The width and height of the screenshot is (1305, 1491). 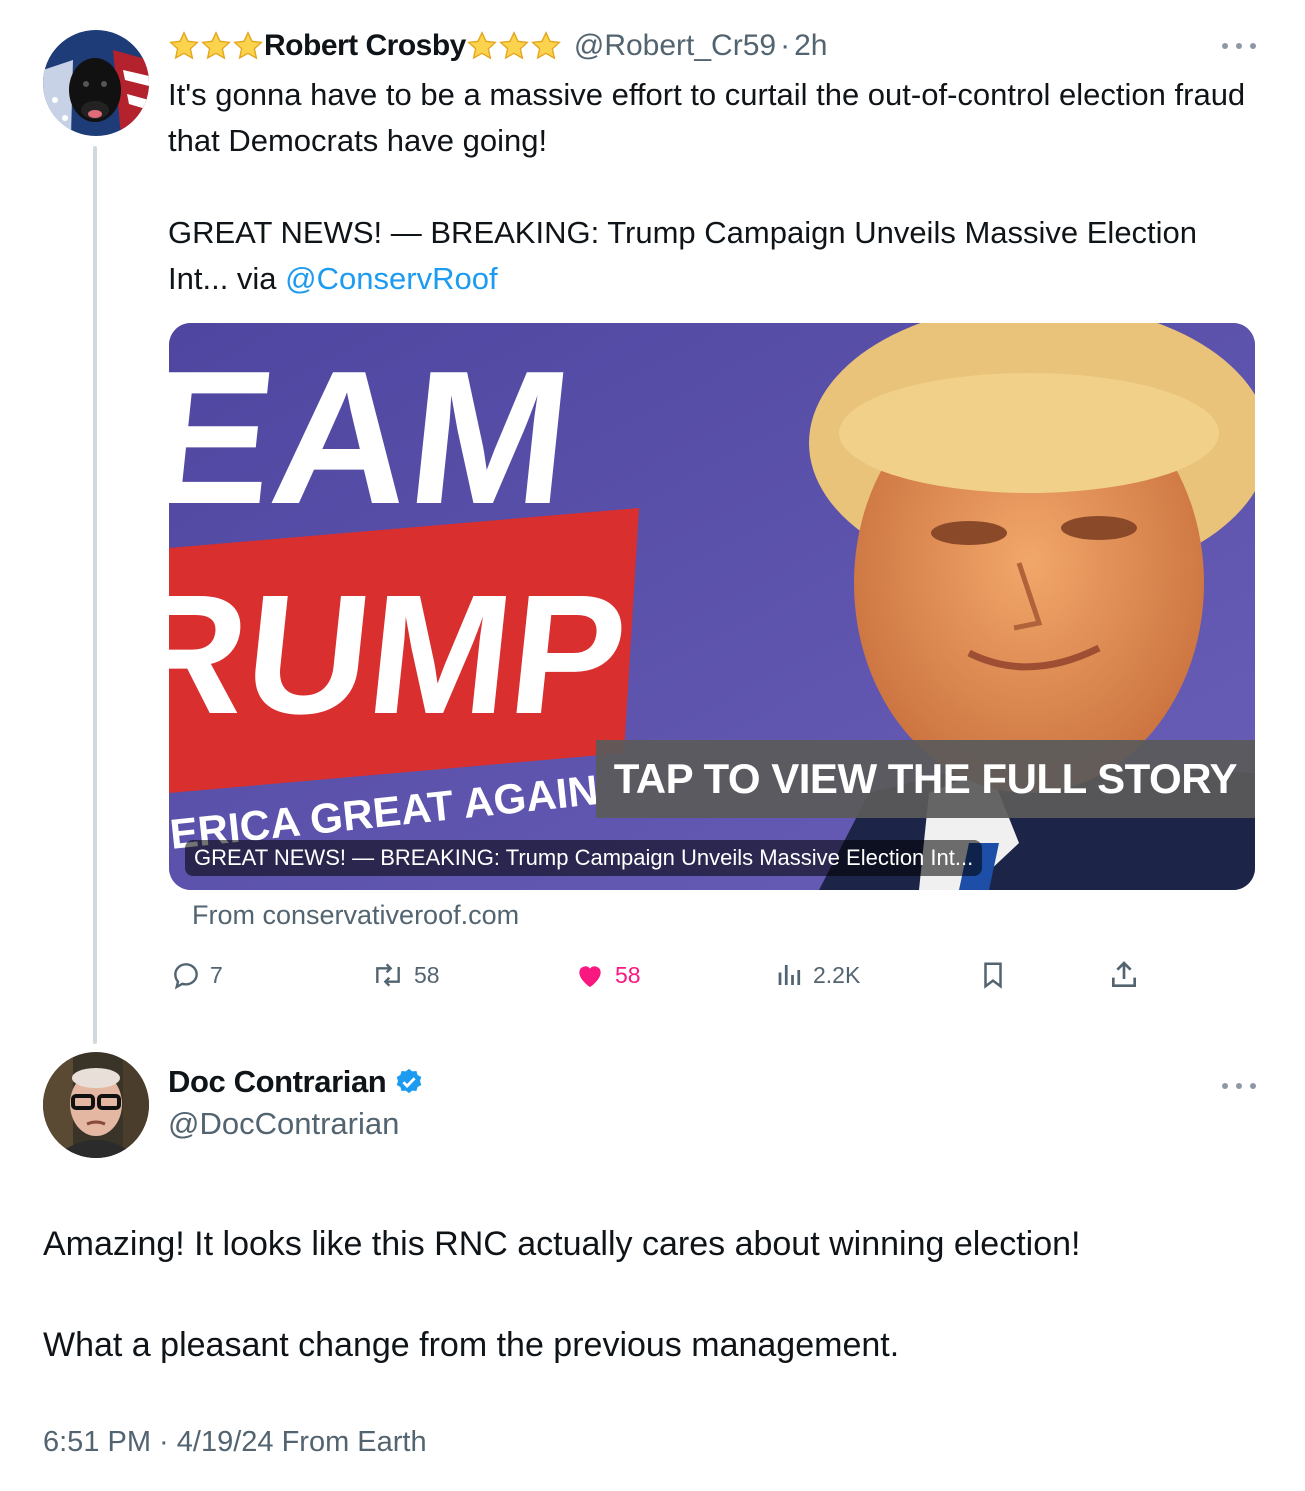 I want to click on views-button: 2.2K, so click(x=817, y=975).